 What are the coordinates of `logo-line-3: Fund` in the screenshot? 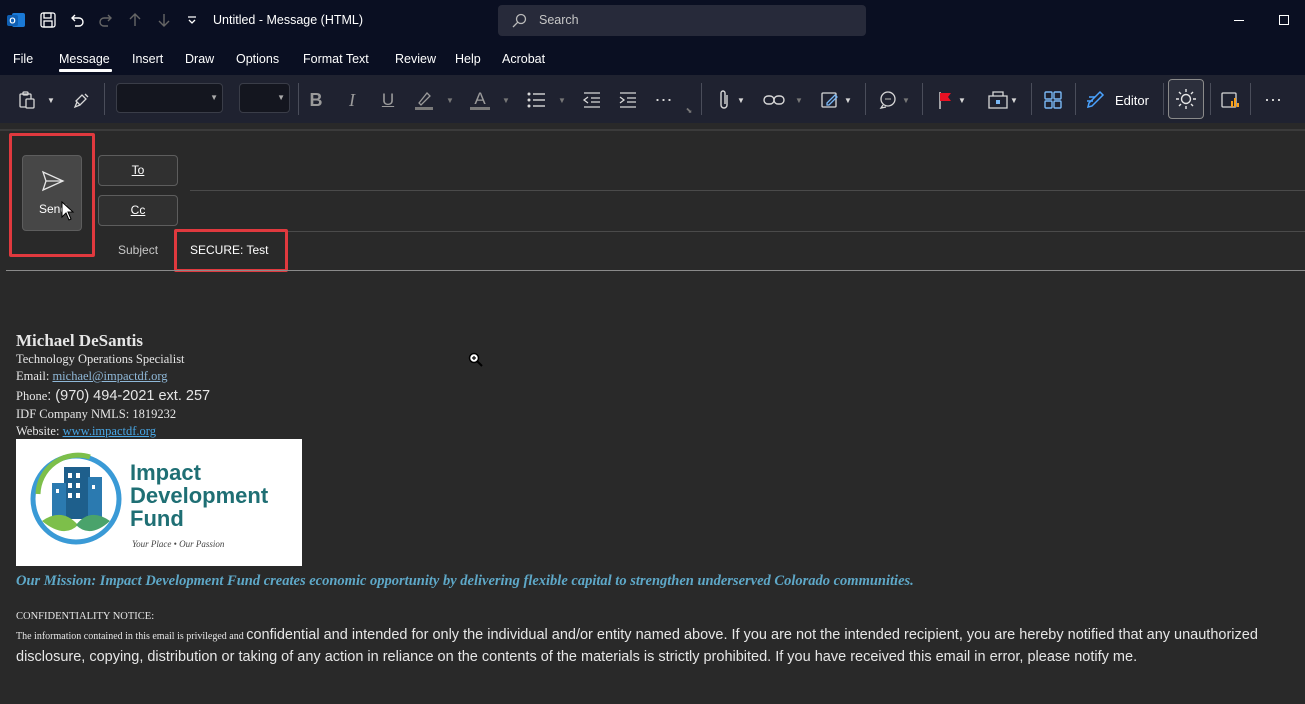 It's located at (157, 518).